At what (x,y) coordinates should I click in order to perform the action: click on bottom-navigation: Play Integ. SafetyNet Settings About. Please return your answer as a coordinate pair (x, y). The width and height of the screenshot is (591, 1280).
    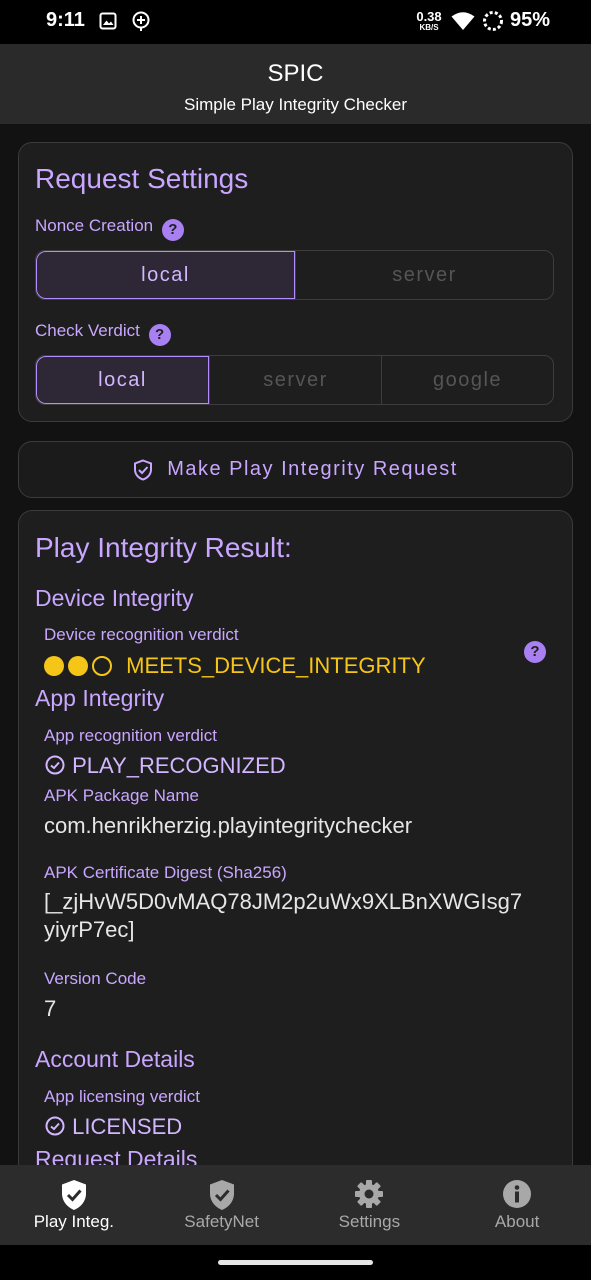
    Looking at the image, I should click on (295, 1205).